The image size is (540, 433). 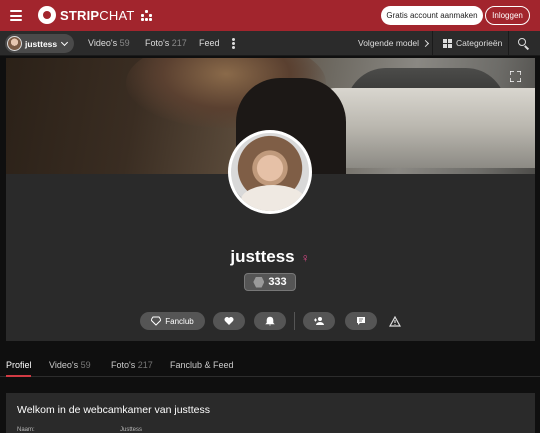 I want to click on kebab-icon, so click(x=233, y=43).